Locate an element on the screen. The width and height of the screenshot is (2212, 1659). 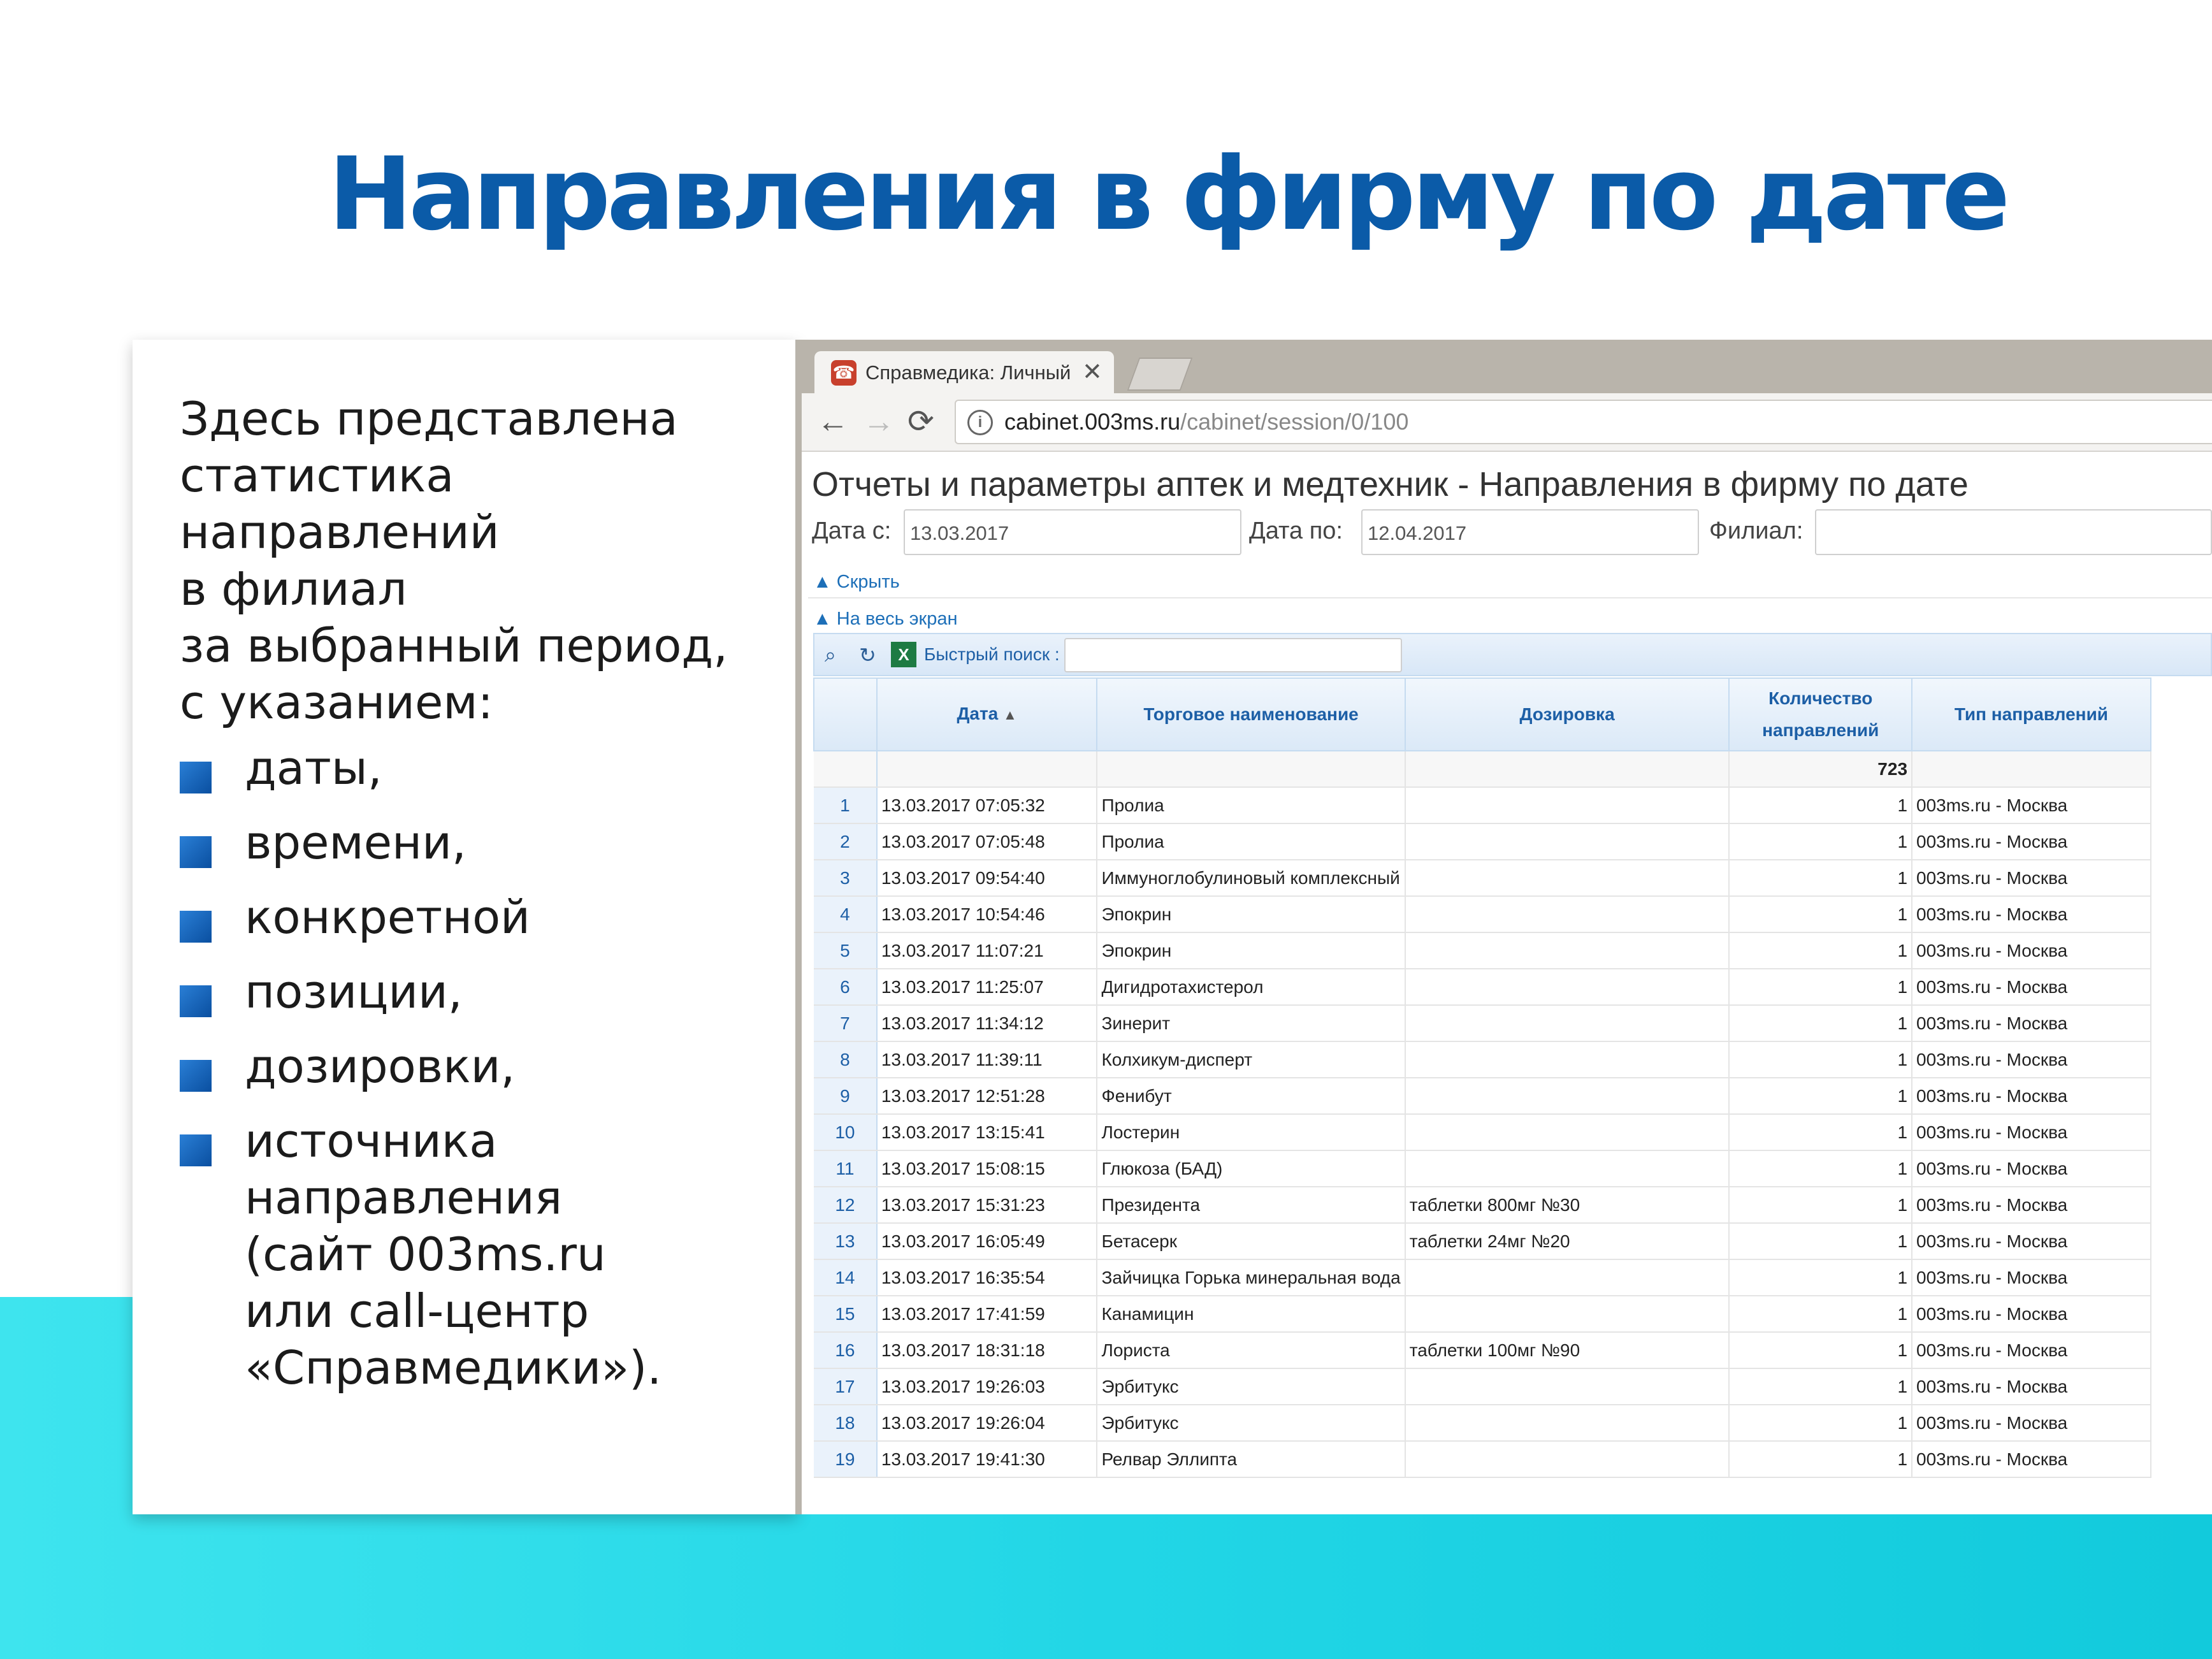
info-icon: i is located at coordinates (980, 422).